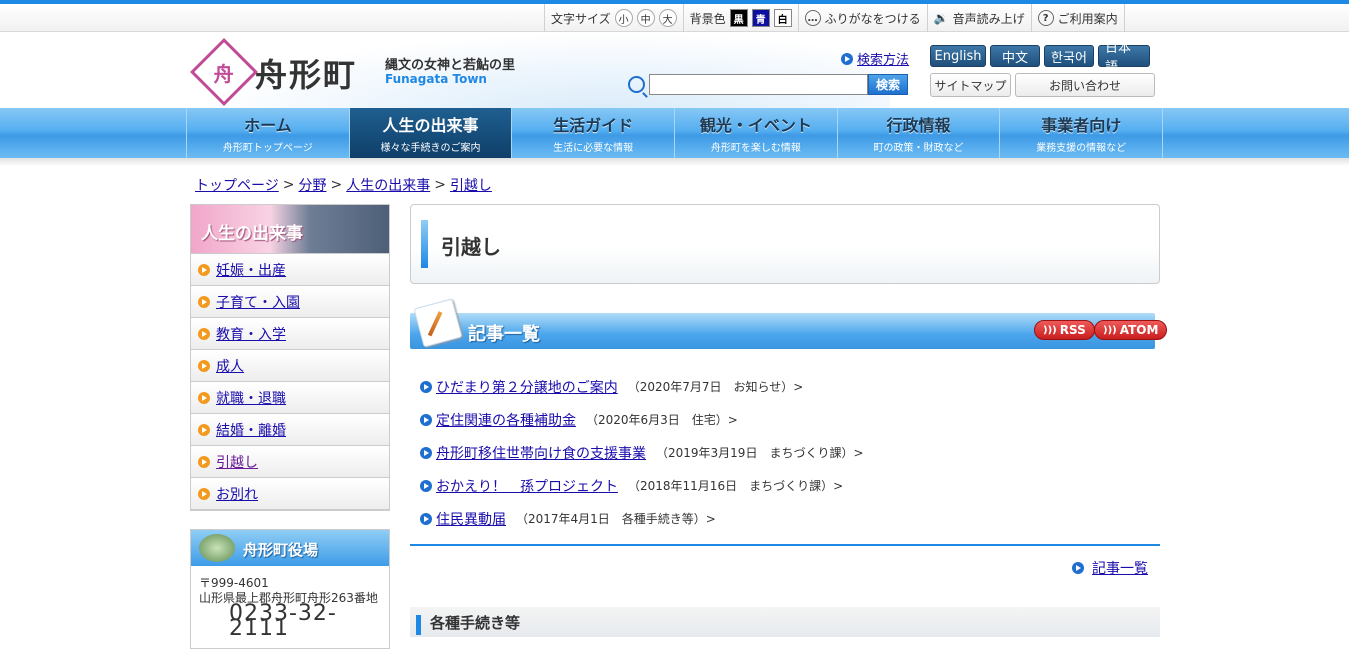  Describe the element at coordinates (883, 58) in the screenshot. I see `search-help-text: 検索方法` at that location.